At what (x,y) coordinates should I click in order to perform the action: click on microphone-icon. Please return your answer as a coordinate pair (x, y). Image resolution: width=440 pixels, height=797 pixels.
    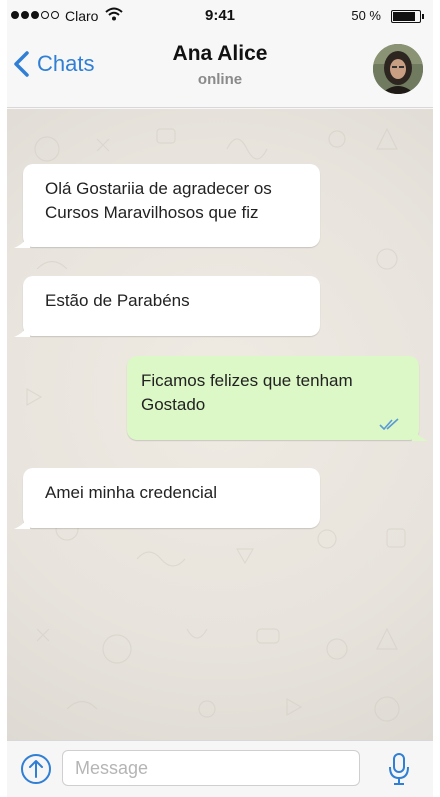
    Looking at the image, I should click on (399, 769).